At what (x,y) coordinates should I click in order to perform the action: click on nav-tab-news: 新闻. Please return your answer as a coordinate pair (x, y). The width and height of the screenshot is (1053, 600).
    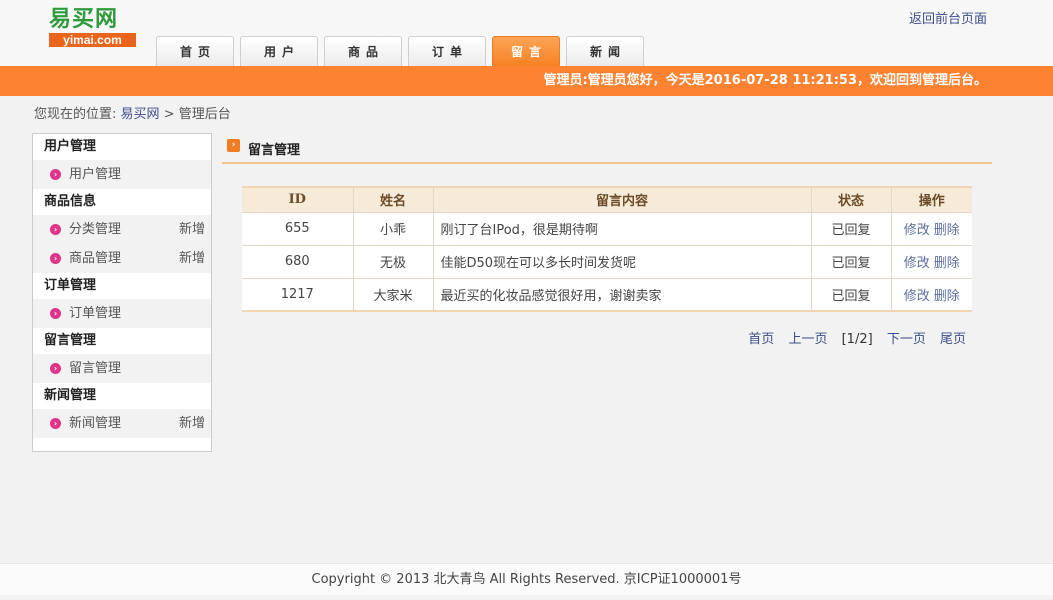
    Looking at the image, I should click on (605, 51).